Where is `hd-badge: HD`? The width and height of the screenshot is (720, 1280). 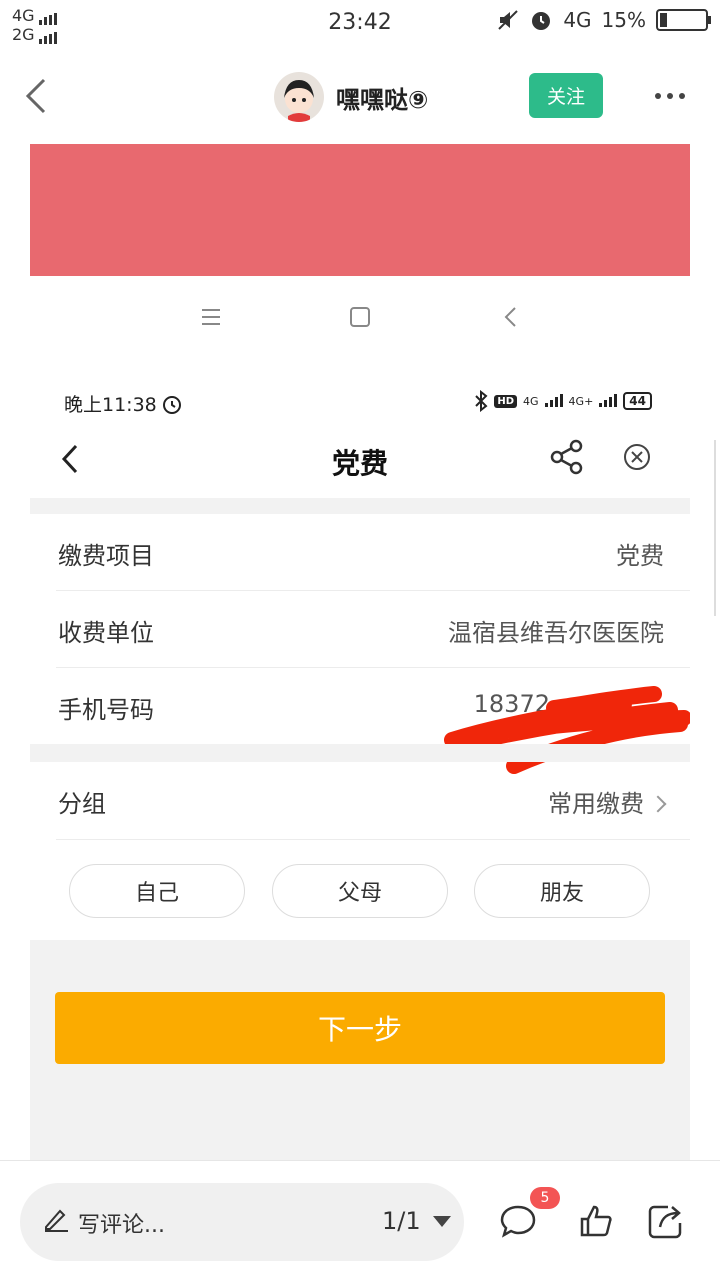
hd-badge: HD is located at coordinates (506, 401).